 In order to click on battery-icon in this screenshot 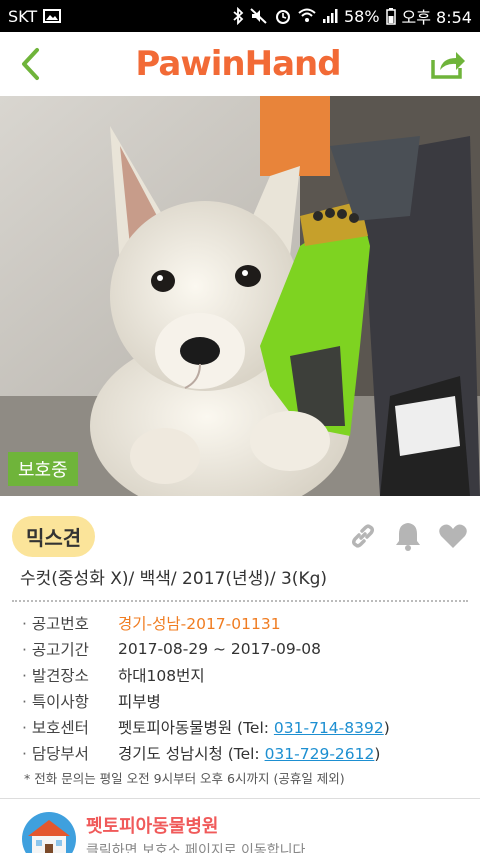, I will do `click(390, 16)`.